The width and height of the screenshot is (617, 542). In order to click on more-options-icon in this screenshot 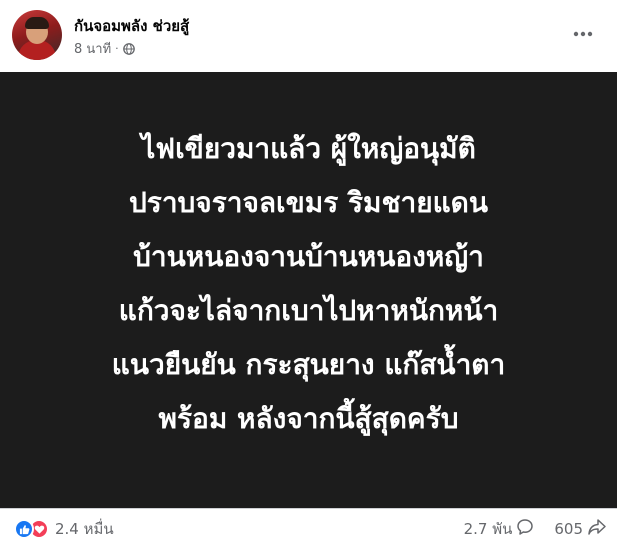, I will do `click(583, 34)`.